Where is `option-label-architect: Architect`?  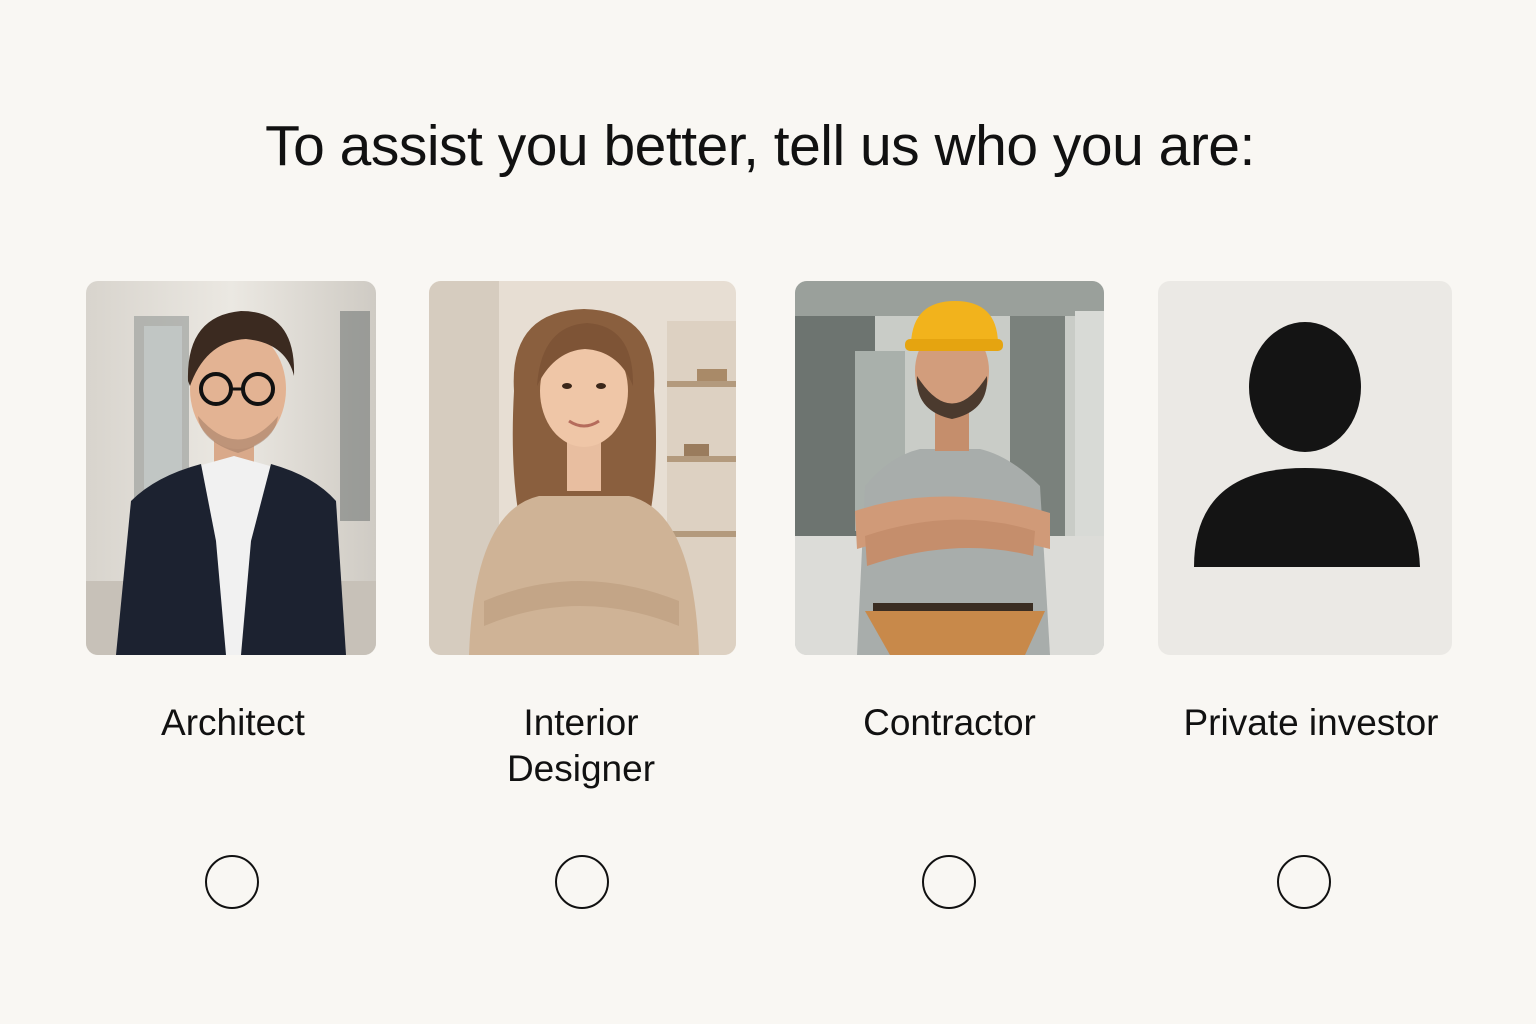 option-label-architect: Architect is located at coordinates (233, 722).